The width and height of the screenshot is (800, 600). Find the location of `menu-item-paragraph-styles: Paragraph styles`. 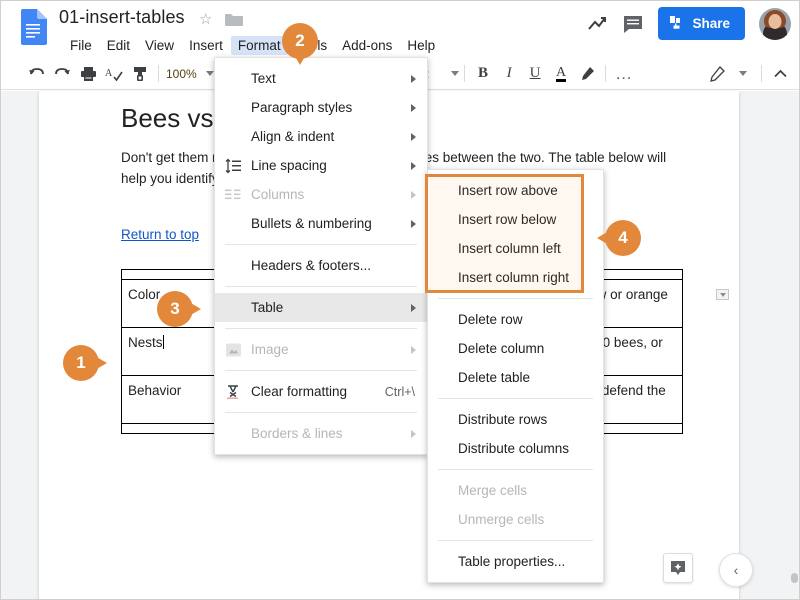

menu-item-paragraph-styles: Paragraph styles is located at coordinates (321, 107).